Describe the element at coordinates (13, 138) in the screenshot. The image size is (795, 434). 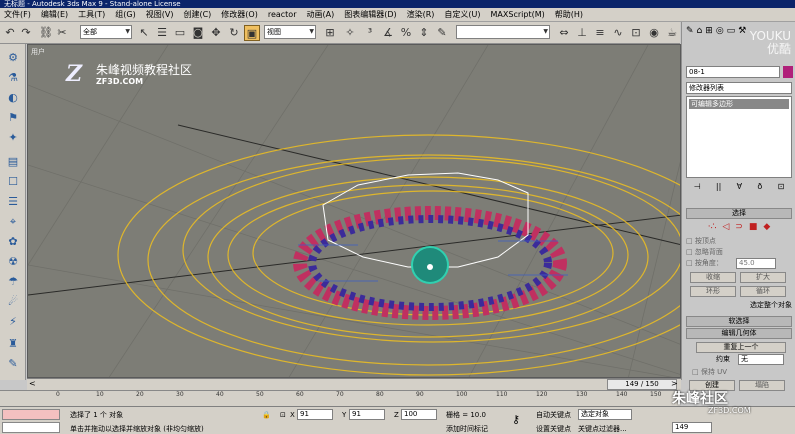
I see `lt-tool-5-icon: ✦` at that location.